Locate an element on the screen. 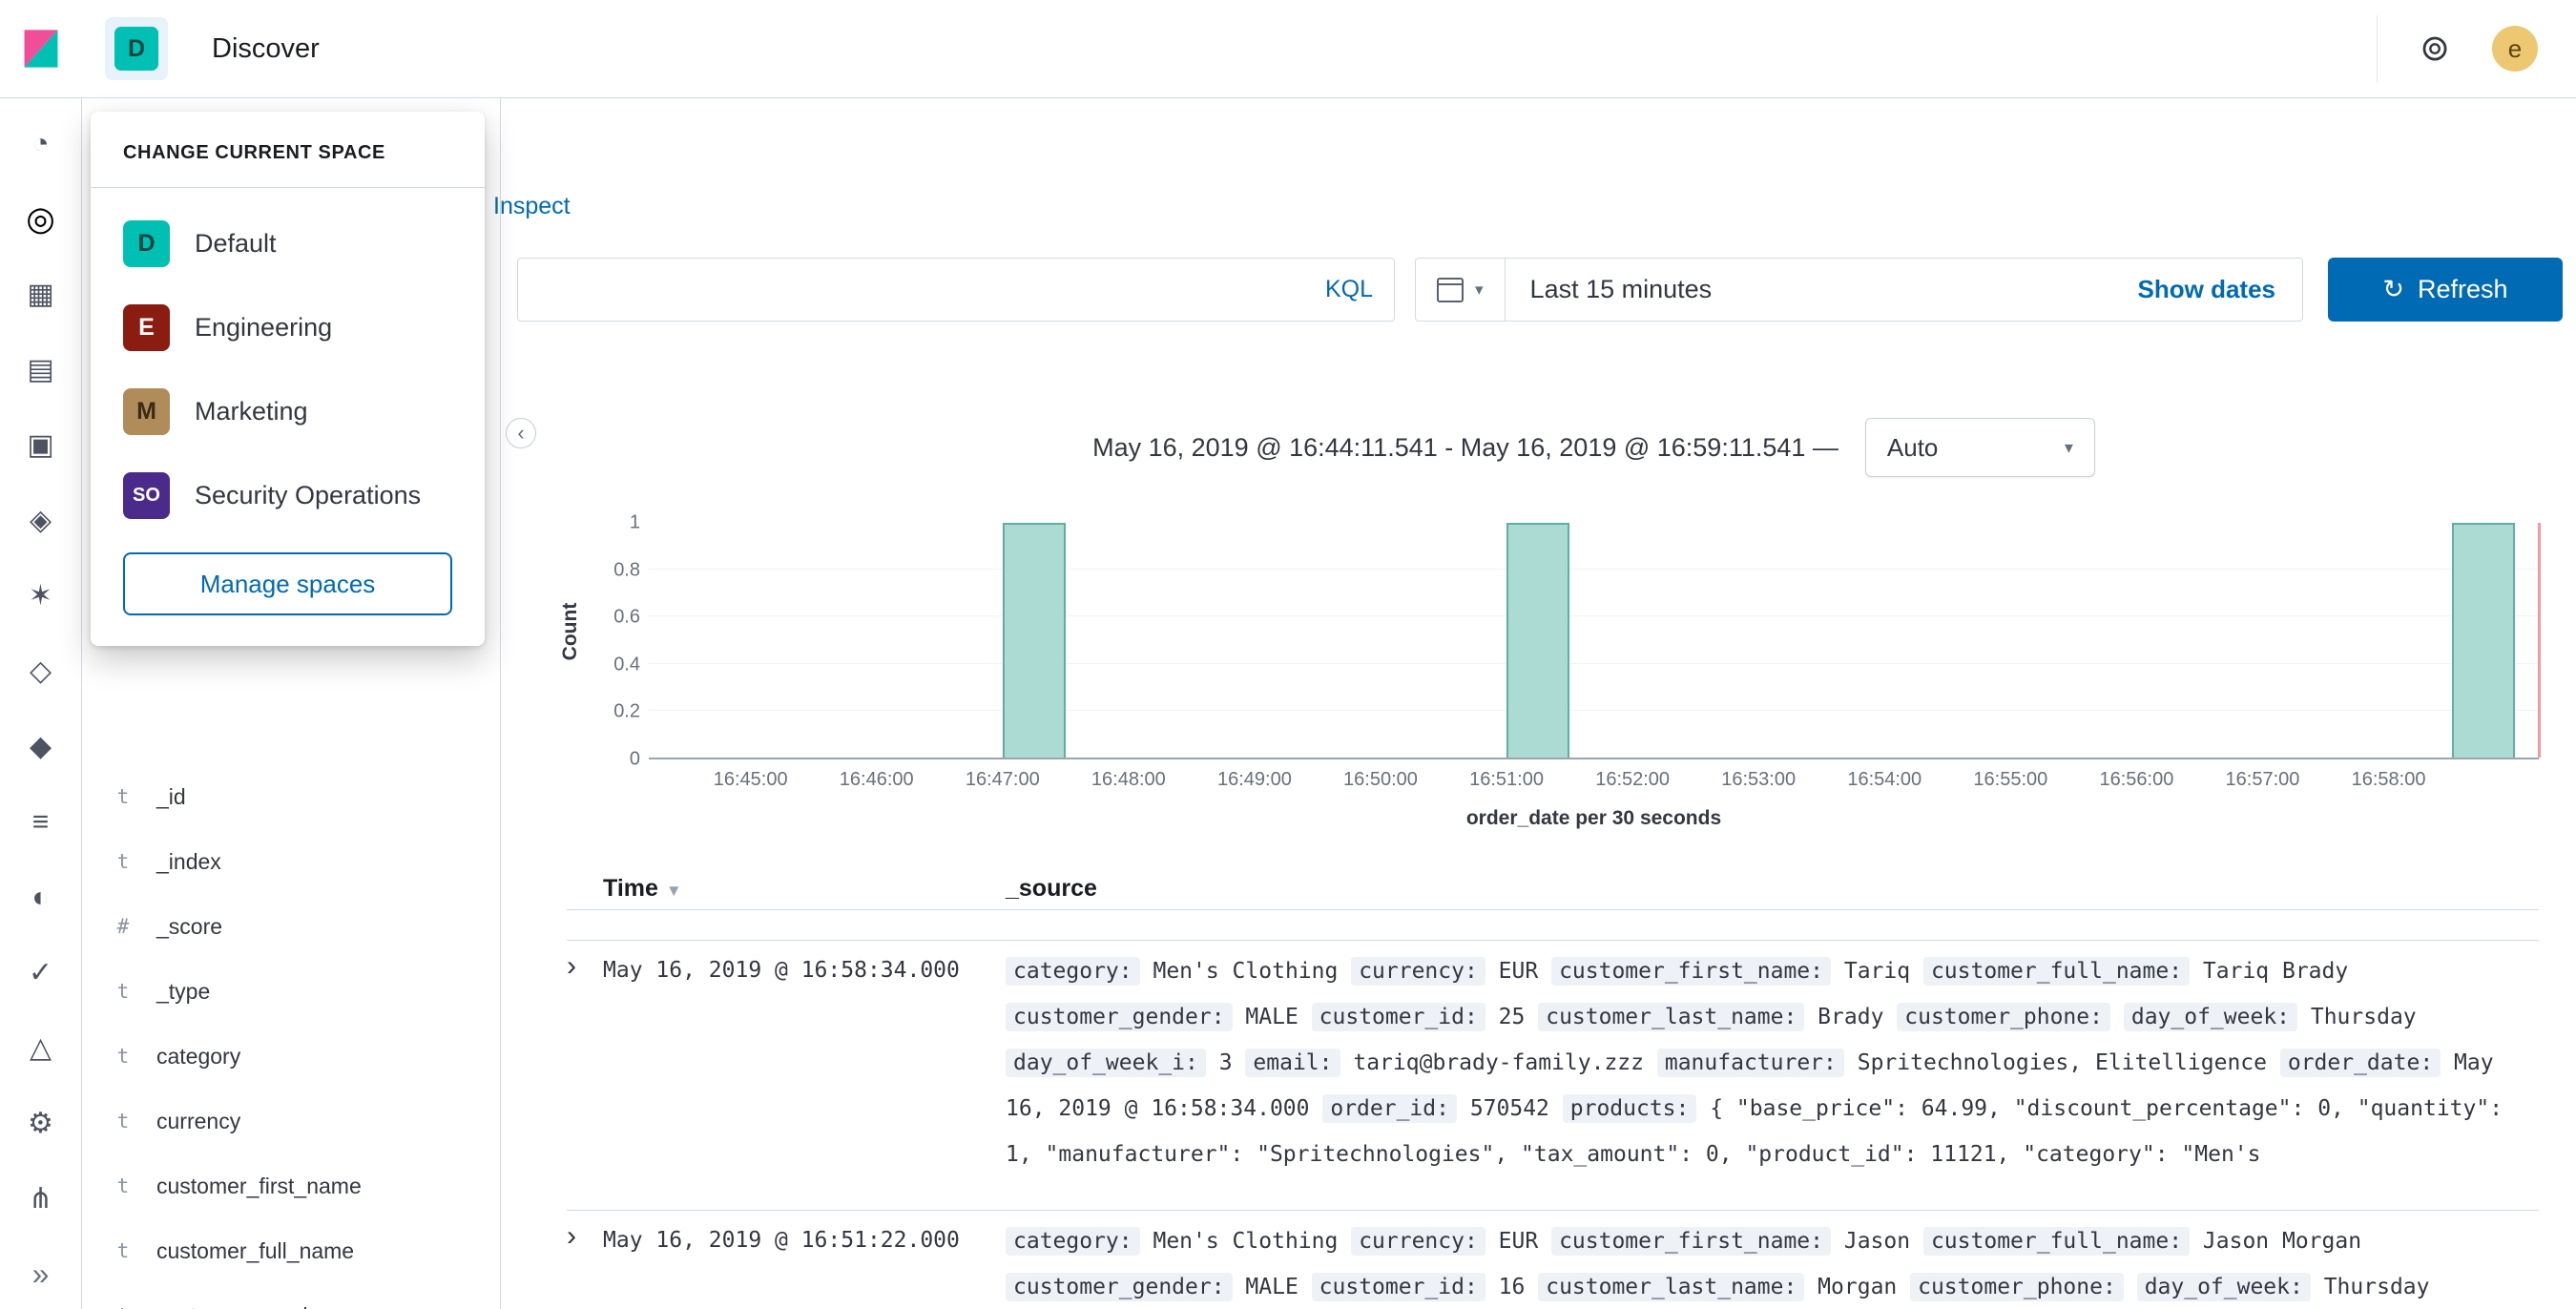 The image size is (2576, 1309). metrics-nav-icon: ◆ is located at coordinates (40, 746).